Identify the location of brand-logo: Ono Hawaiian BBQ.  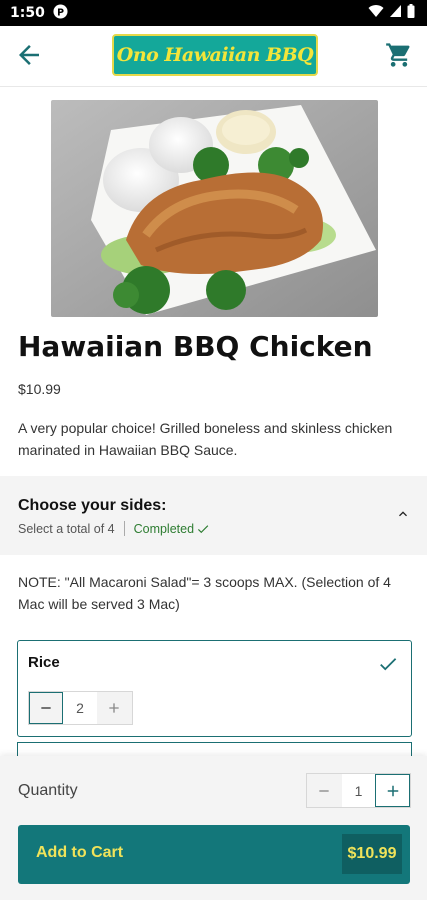
(215, 55).